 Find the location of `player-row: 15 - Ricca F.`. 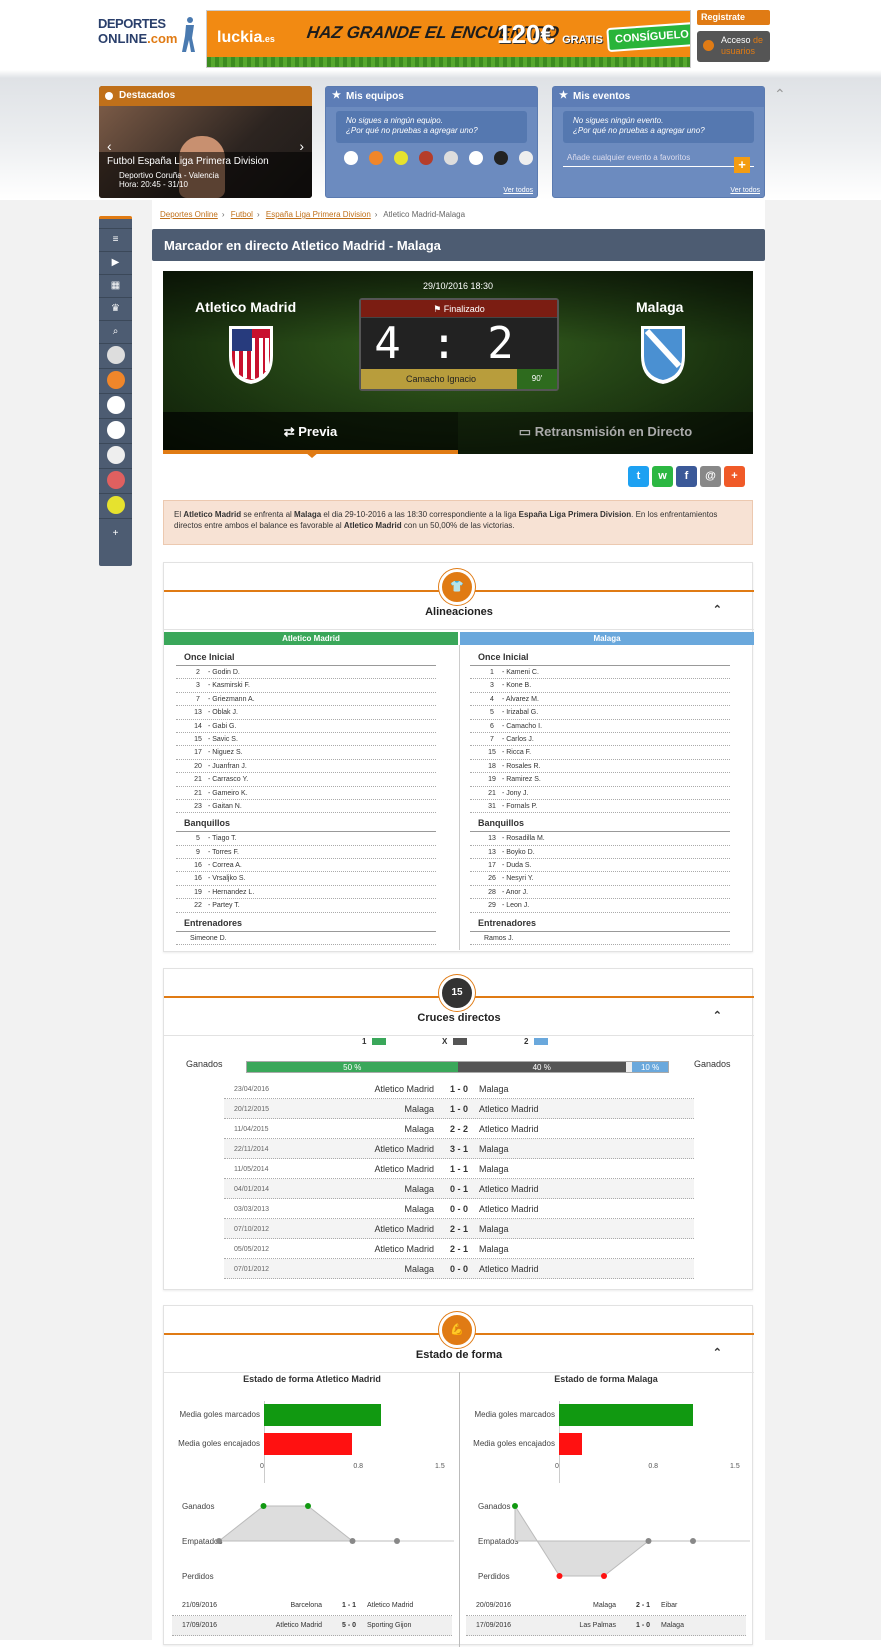

player-row: 15 - Ricca F. is located at coordinates (600, 753).